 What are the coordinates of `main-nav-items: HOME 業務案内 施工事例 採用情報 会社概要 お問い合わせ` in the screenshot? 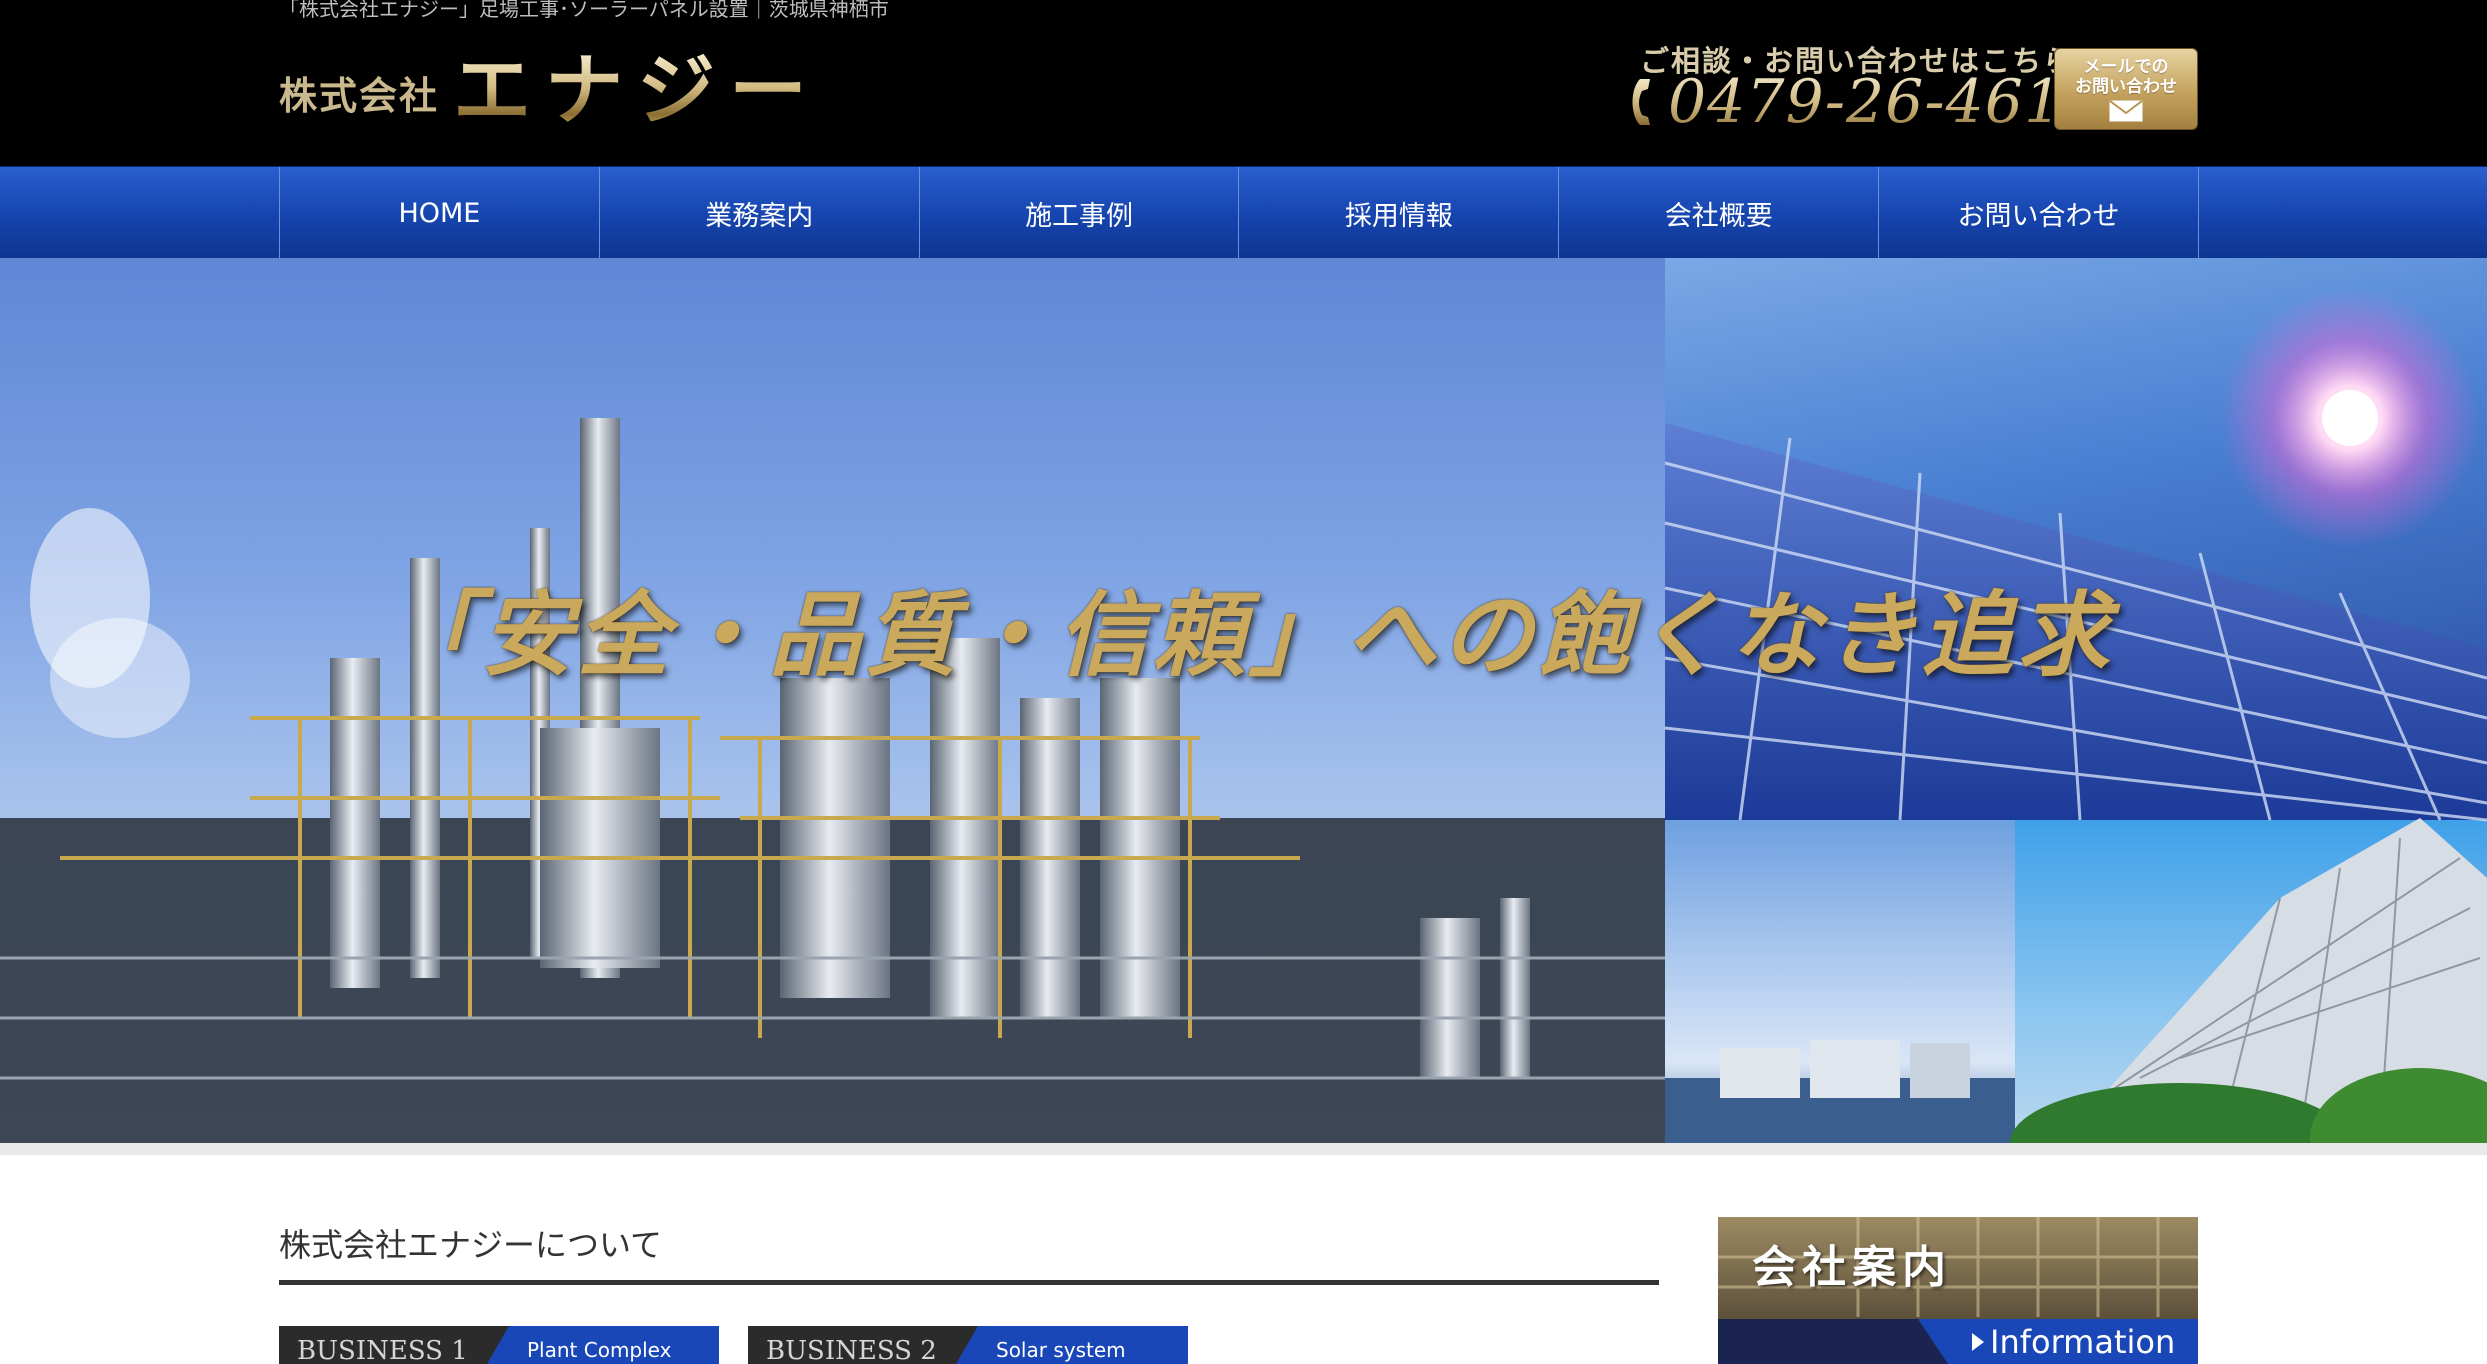 It's located at (1239, 213).